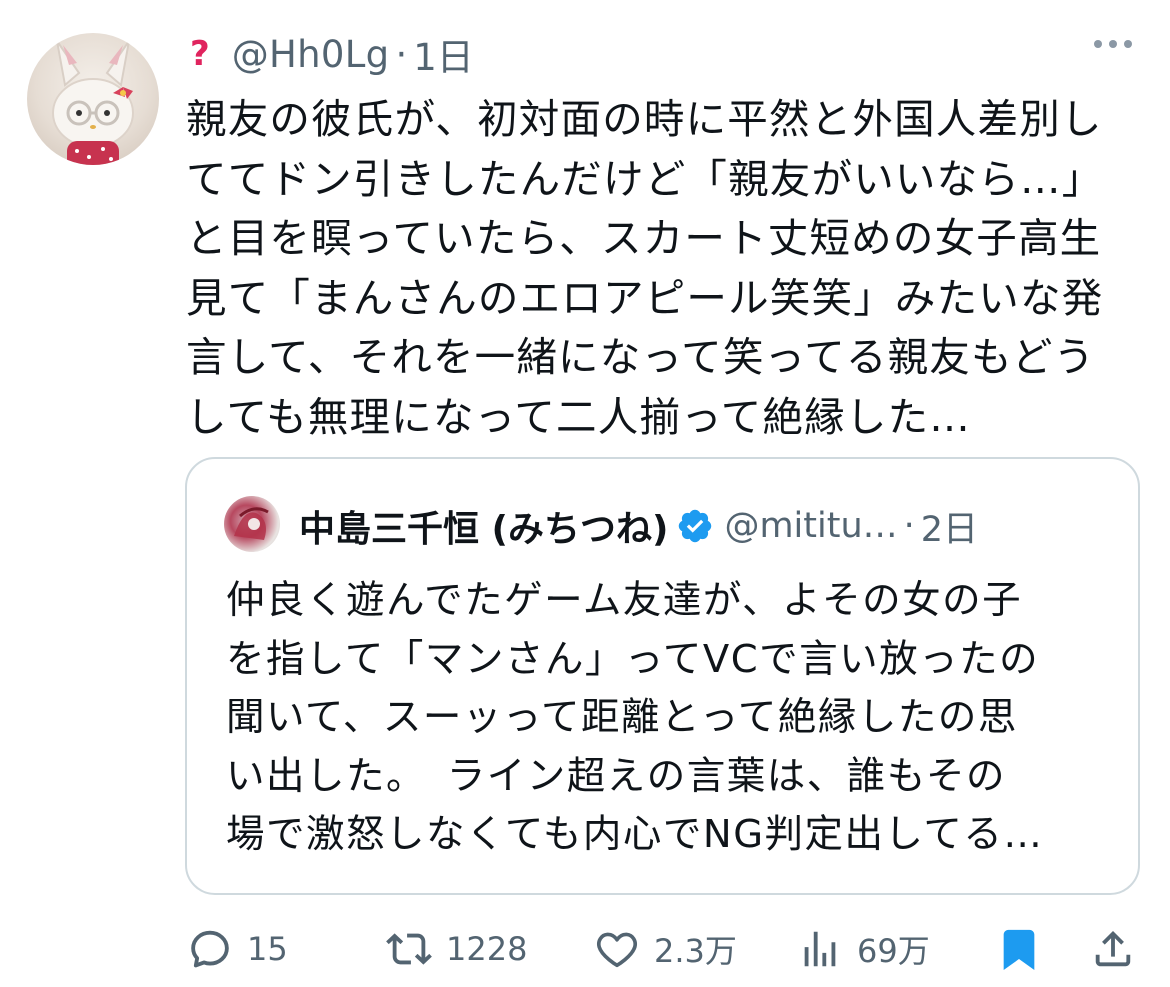 The image size is (1170, 987). What do you see at coordinates (1113, 44) in the screenshot?
I see `more-horizontal-icon` at bounding box center [1113, 44].